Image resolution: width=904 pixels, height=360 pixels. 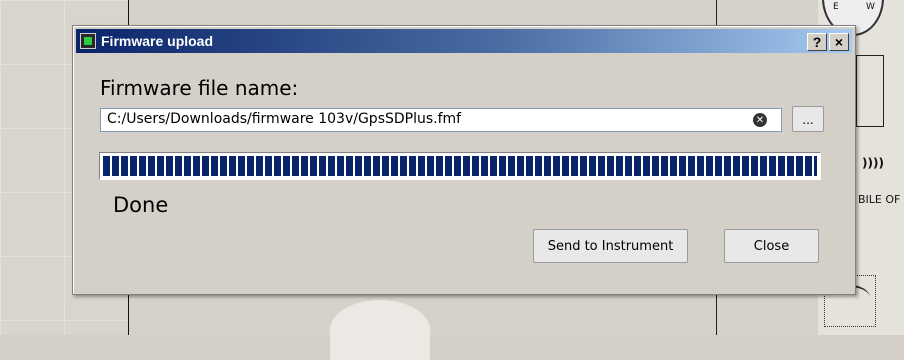 What do you see at coordinates (817, 42) in the screenshot?
I see `help-button: ?` at bounding box center [817, 42].